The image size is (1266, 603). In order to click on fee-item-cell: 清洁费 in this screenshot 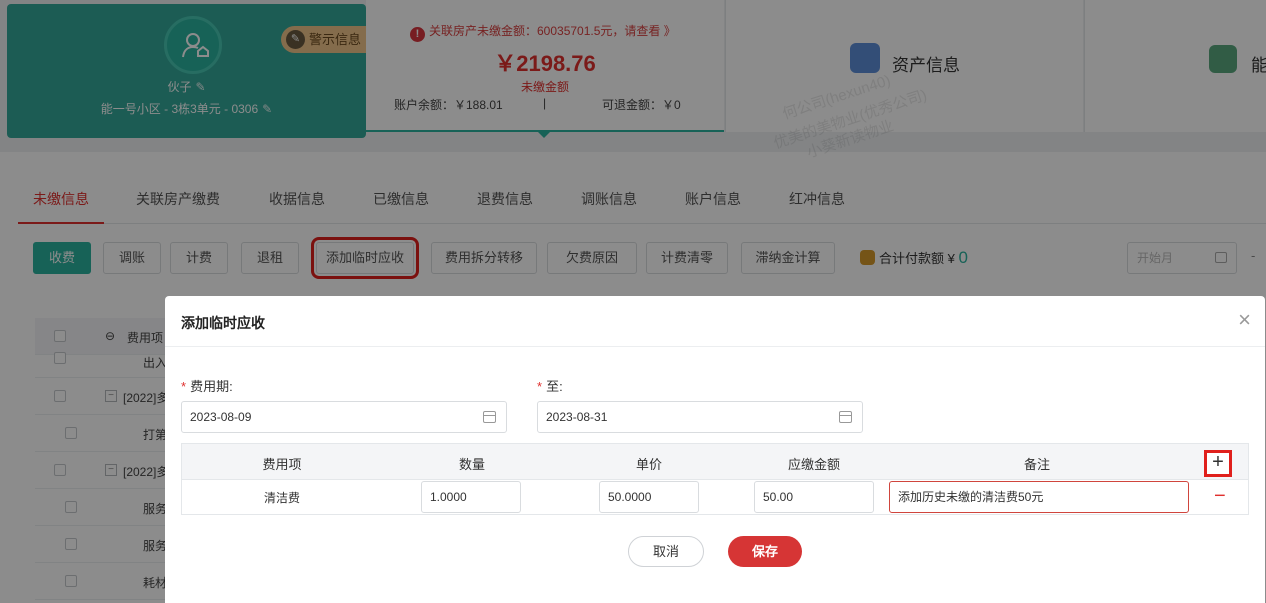, I will do `click(281, 498)`.